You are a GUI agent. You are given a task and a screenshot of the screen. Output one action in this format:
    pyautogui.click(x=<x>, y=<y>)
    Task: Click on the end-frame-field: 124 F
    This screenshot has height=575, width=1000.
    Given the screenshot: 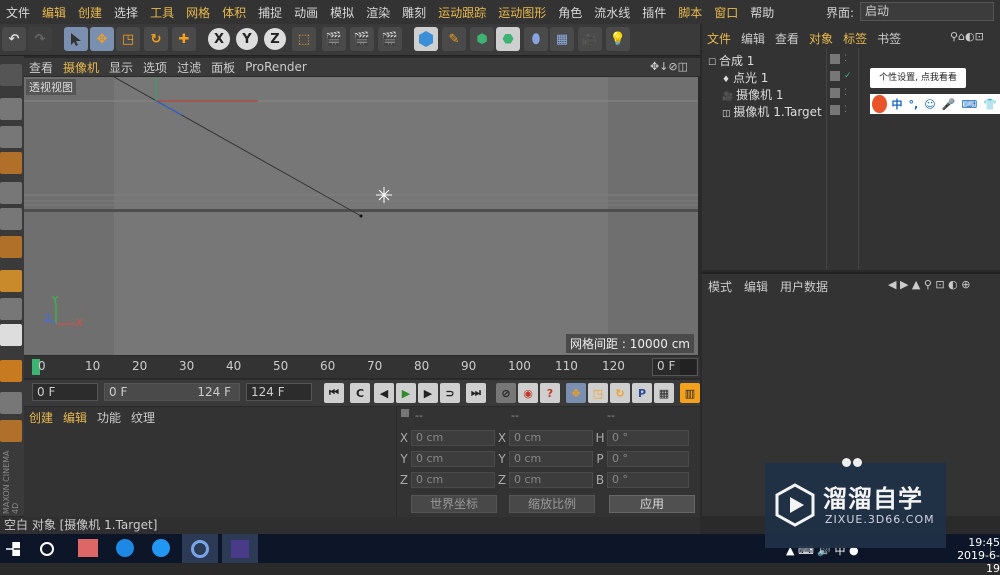 What is the action you would take?
    pyautogui.click(x=279, y=392)
    